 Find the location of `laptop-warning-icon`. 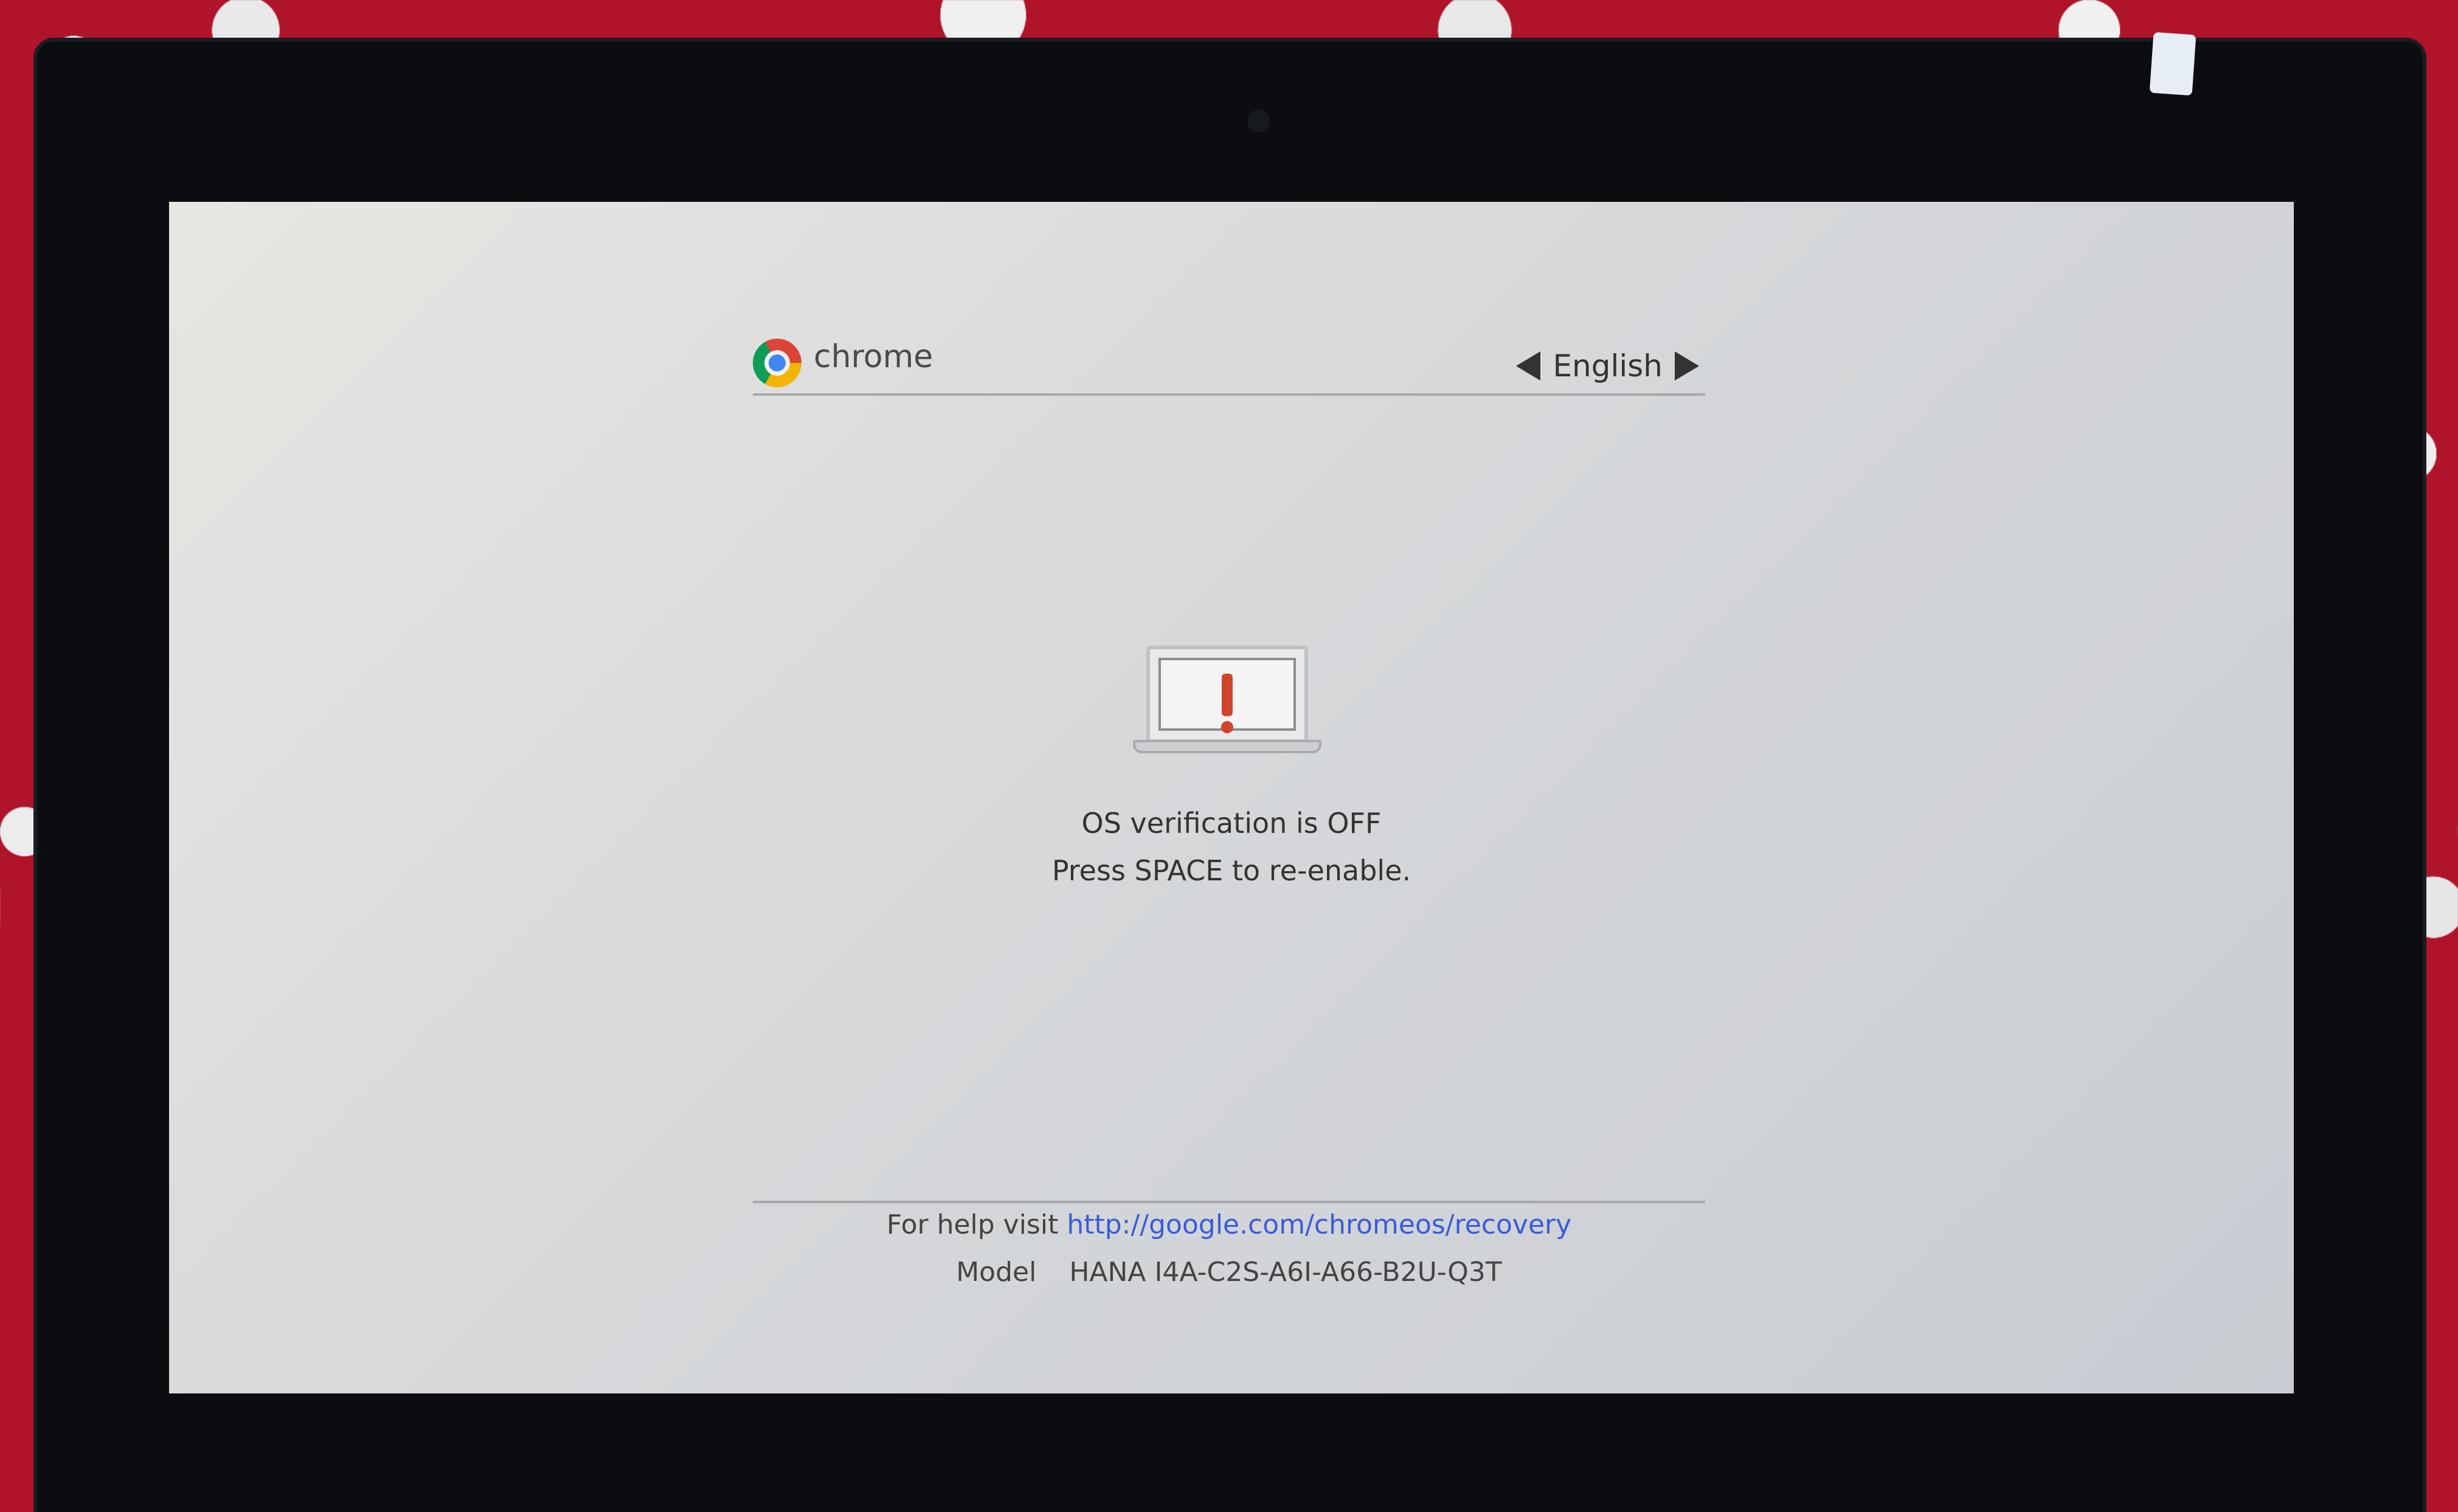

laptop-warning-icon is located at coordinates (1227, 700).